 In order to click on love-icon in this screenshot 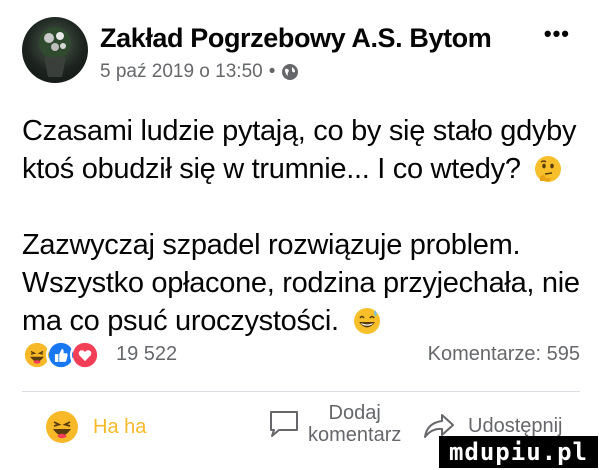, I will do `click(85, 355)`.